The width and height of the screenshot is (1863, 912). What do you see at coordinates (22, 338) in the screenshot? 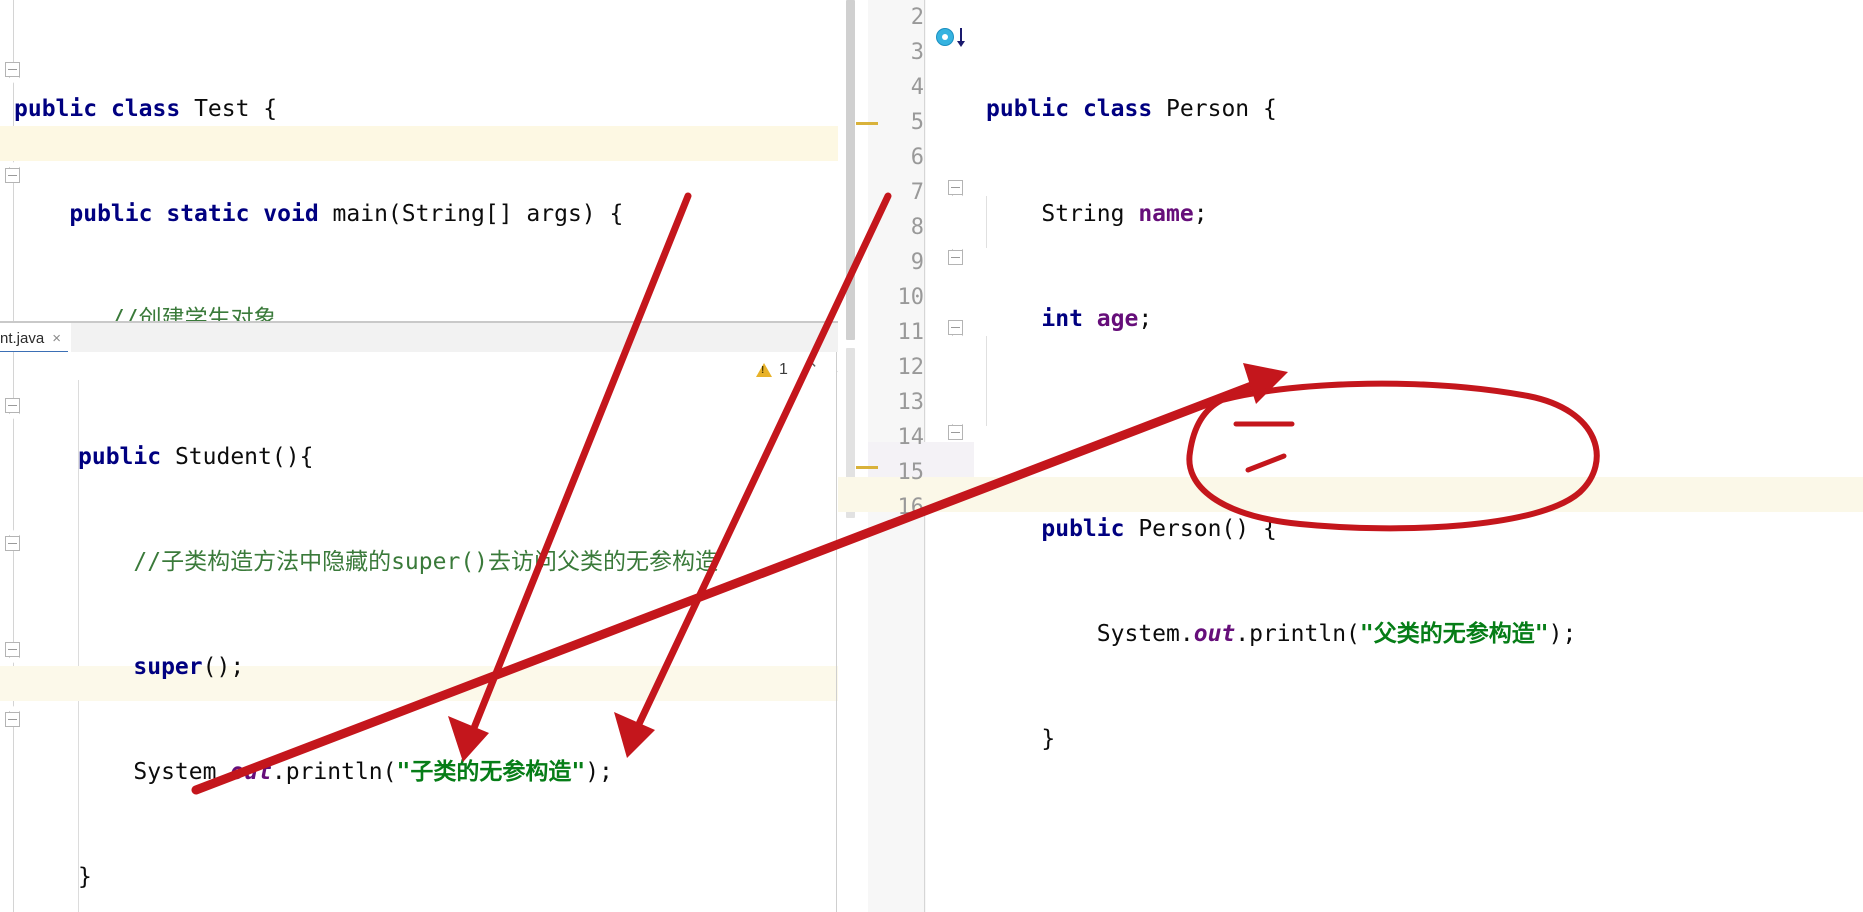
I see `tab-label: nt.java` at bounding box center [22, 338].